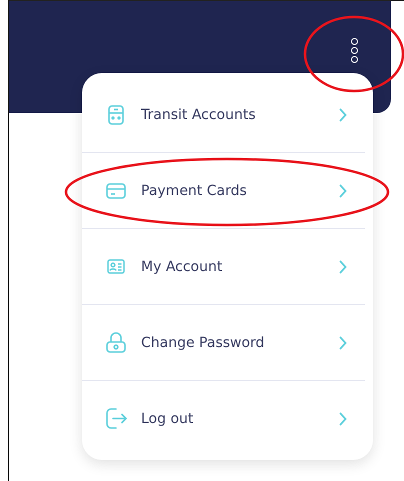 The width and height of the screenshot is (404, 481). What do you see at coordinates (167, 418) in the screenshot?
I see `menu-item-label: Log out` at bounding box center [167, 418].